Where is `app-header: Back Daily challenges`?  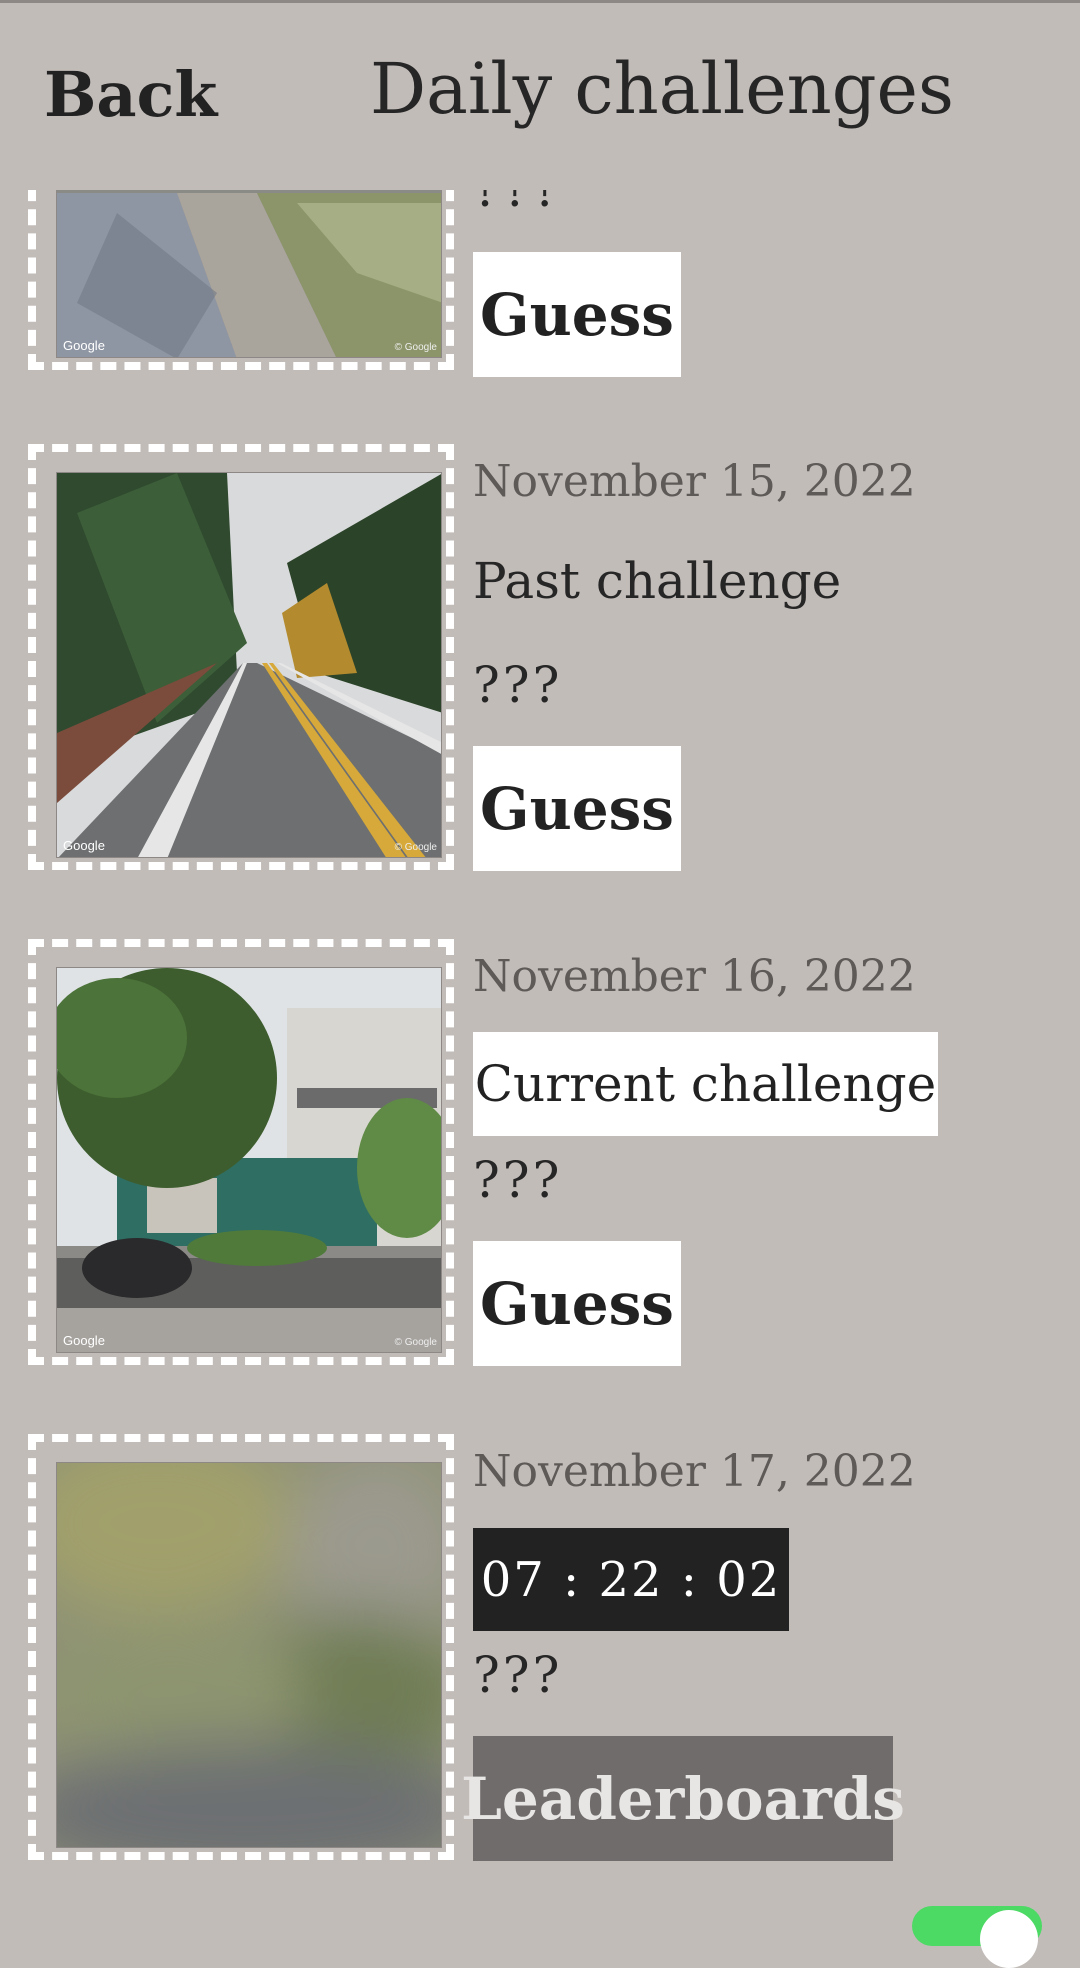
app-header: Back Daily challenges is located at coordinates (540, 95).